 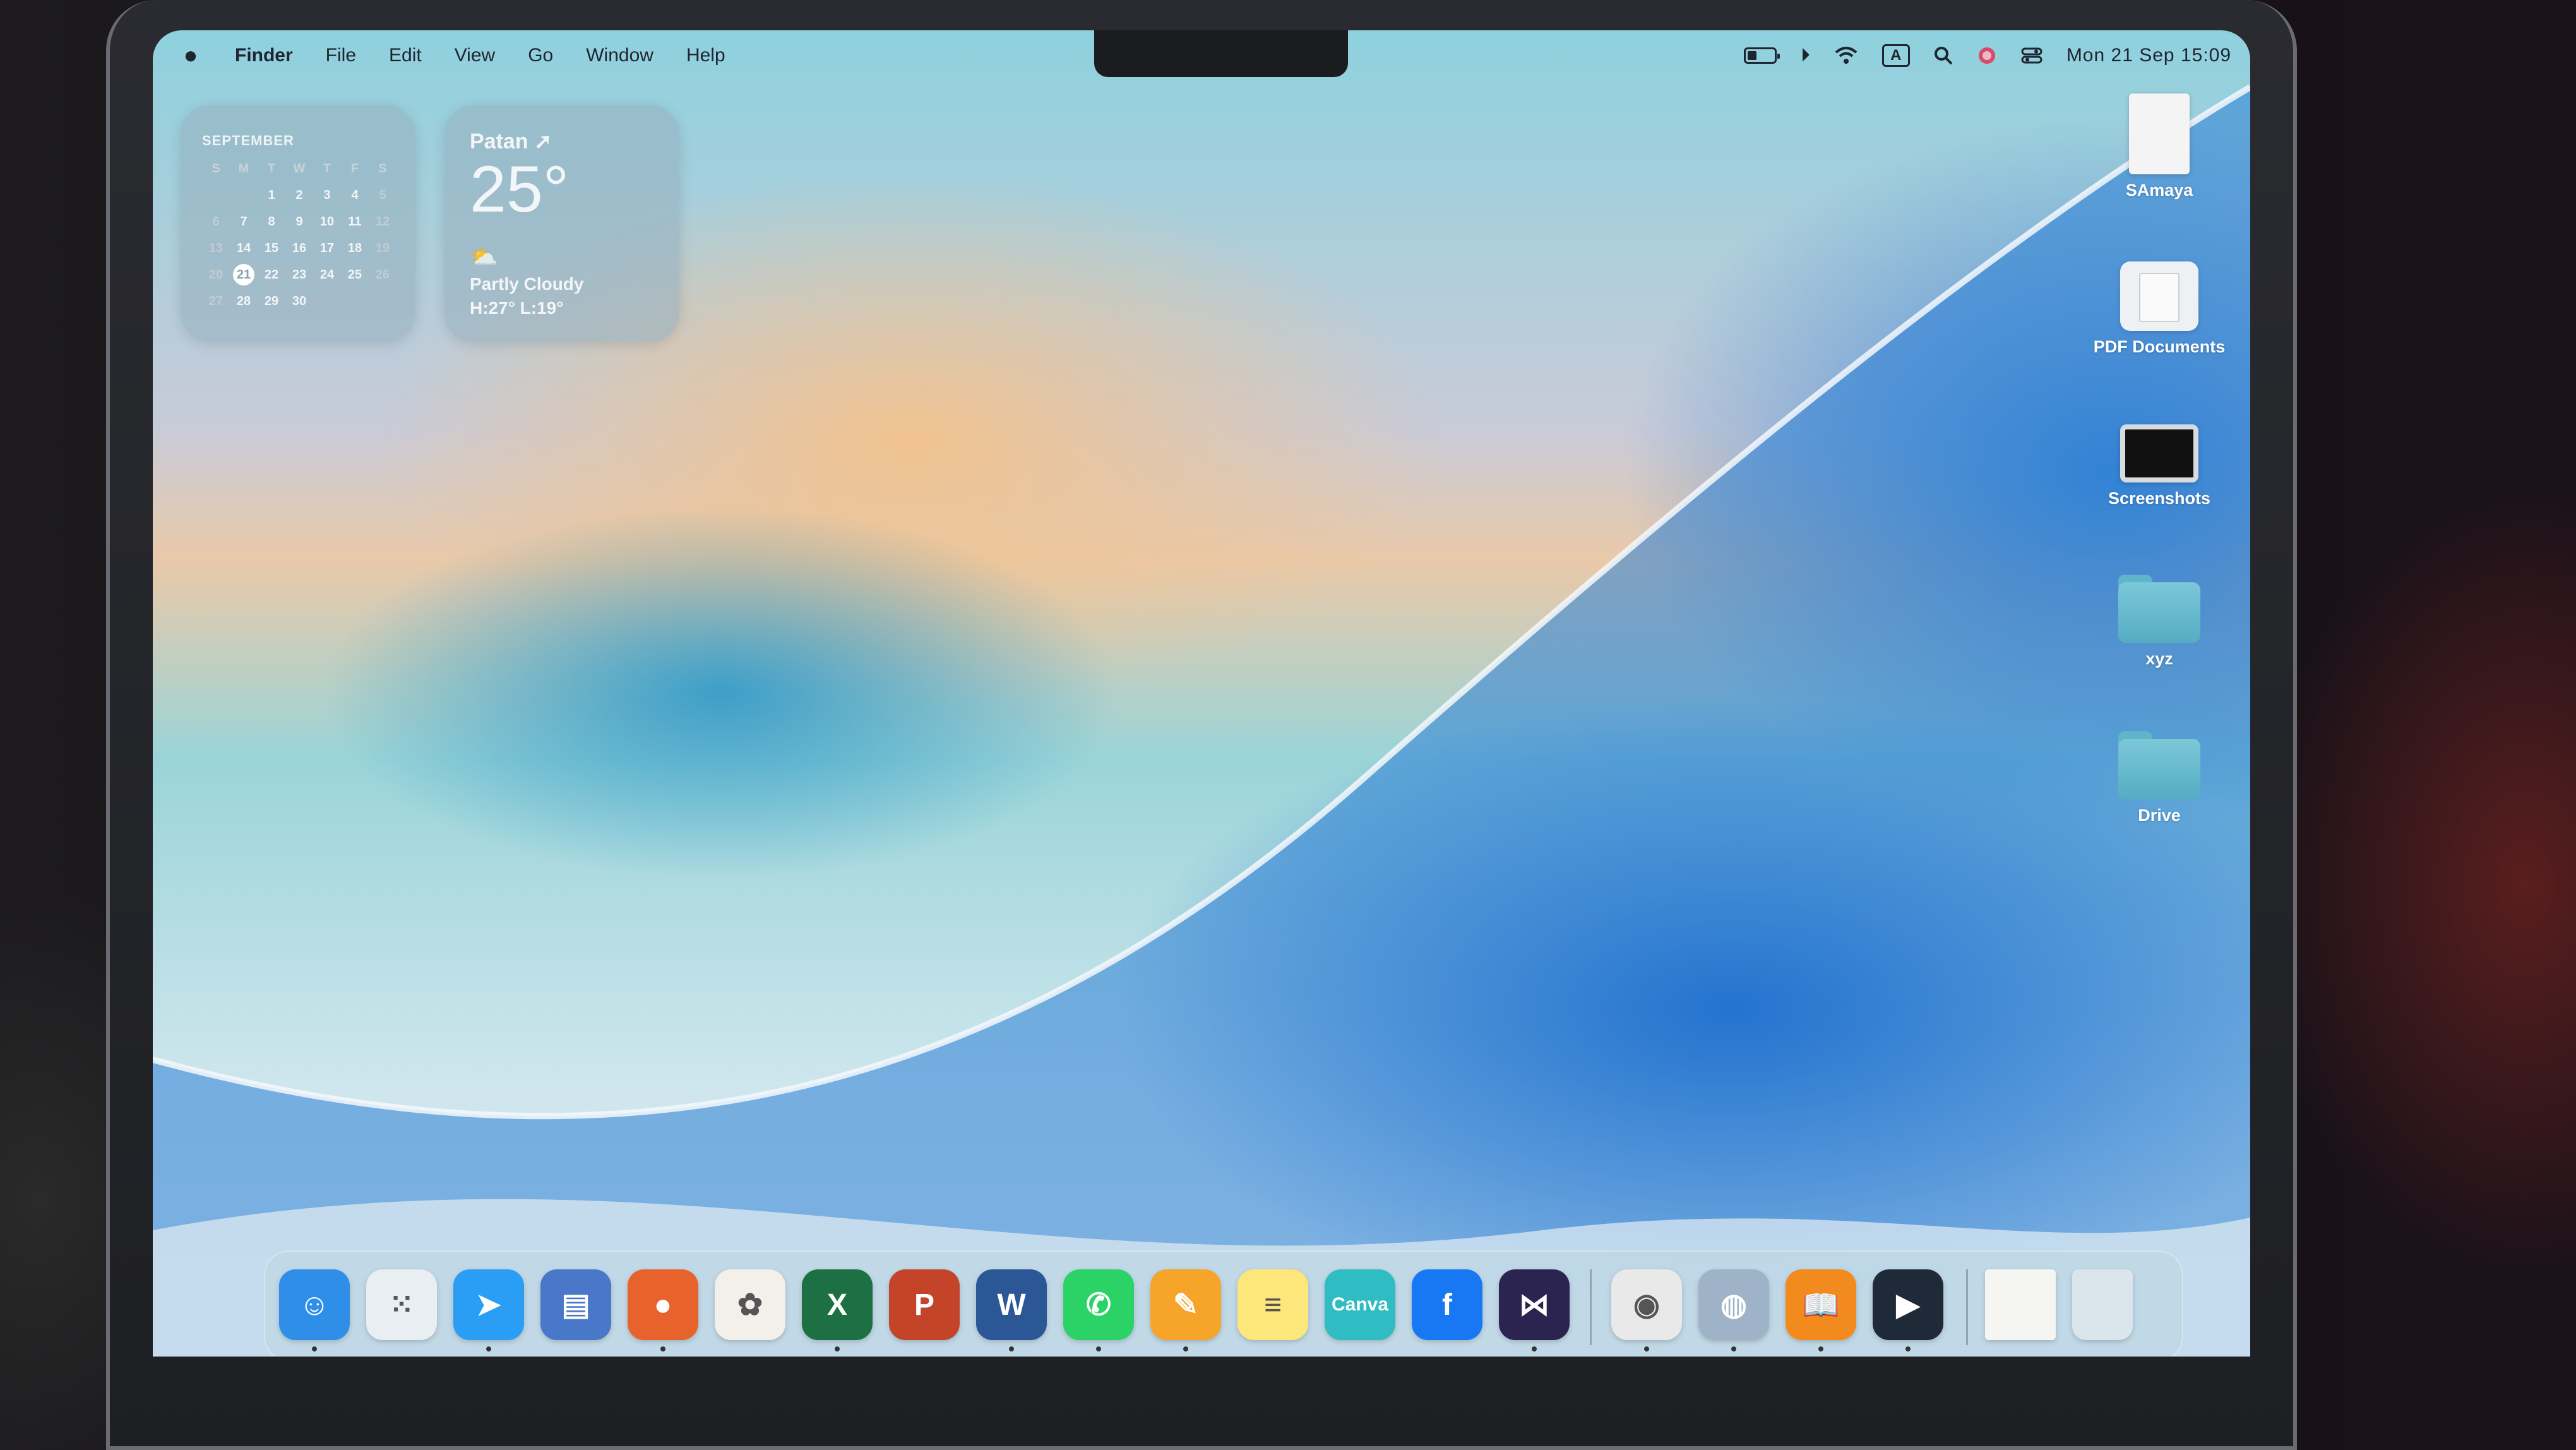 I want to click on excel-icon: X, so click(x=837, y=1304).